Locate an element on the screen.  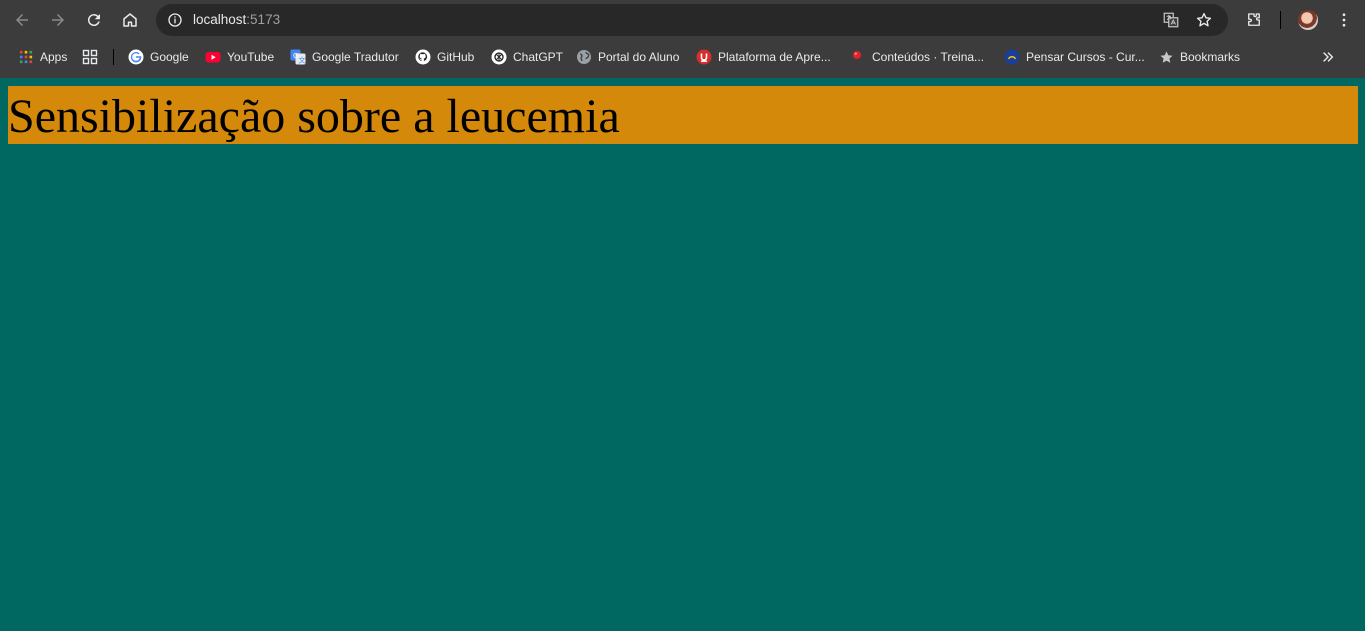
bookmark-google: Google is located at coordinates (158, 57).